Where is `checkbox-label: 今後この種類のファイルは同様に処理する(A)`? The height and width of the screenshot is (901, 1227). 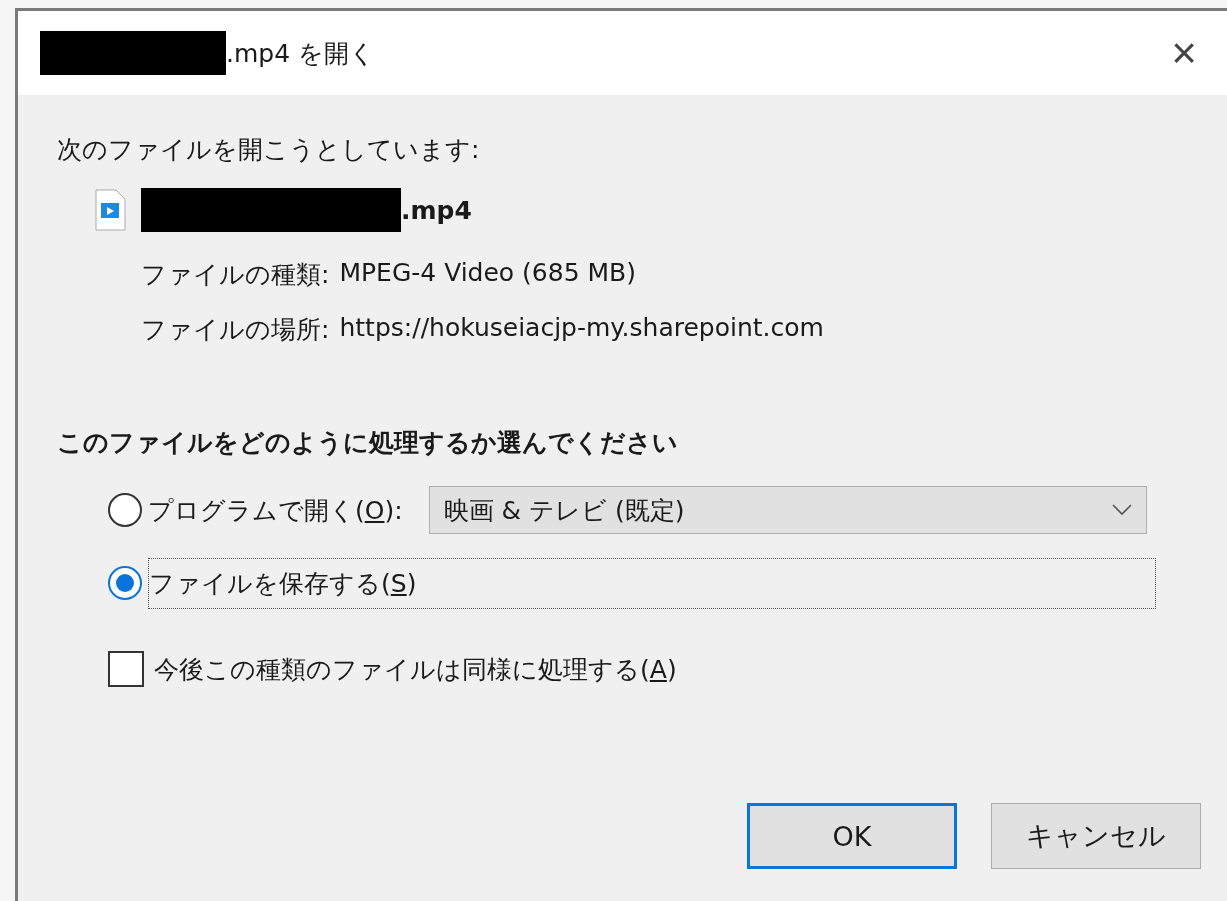 checkbox-label: 今後この種類のファイルは同様に処理する(A) is located at coordinates (415, 669).